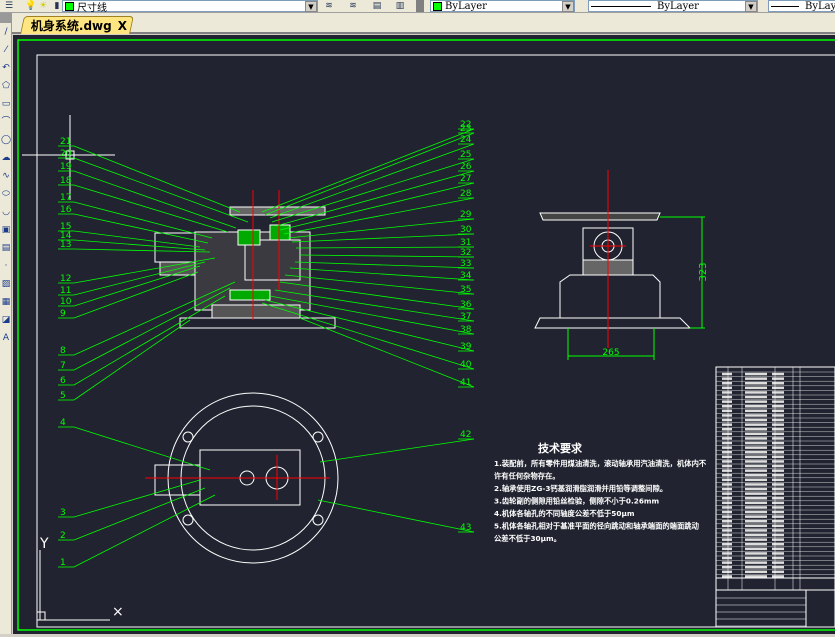 This screenshot has width=835, height=637. Describe the element at coordinates (43, 6) in the screenshot. I see `sun-icon: ☀` at that location.